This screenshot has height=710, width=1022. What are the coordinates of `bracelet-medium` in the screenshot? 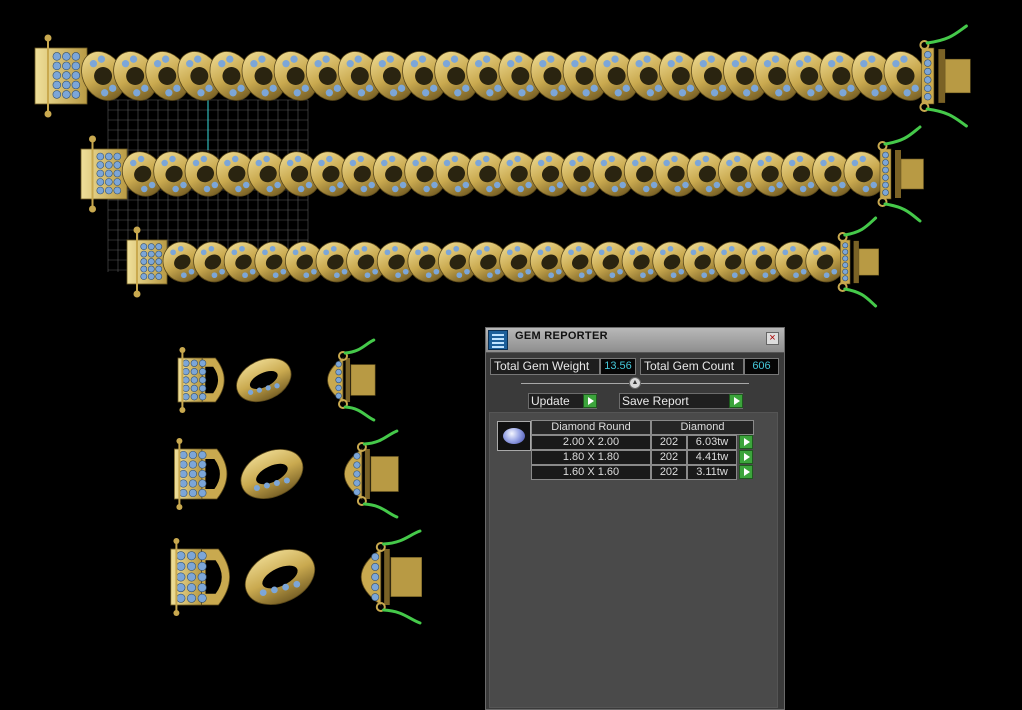 It's located at (502, 174).